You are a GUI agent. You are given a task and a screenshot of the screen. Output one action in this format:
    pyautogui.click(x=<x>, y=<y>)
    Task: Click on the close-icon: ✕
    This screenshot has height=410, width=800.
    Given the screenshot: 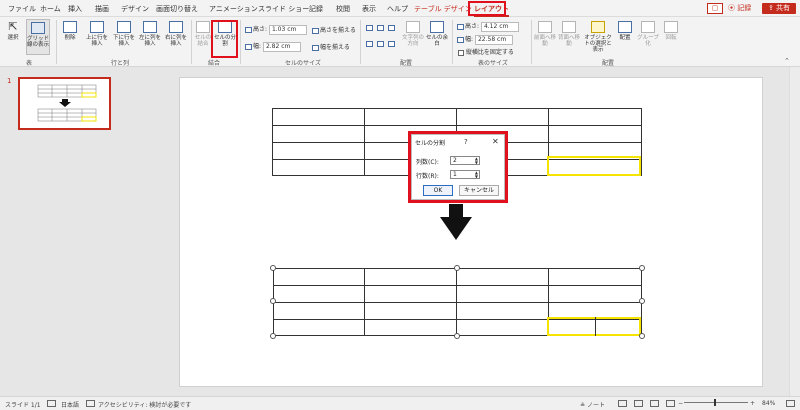 What is the action you would take?
    pyautogui.click(x=495, y=141)
    